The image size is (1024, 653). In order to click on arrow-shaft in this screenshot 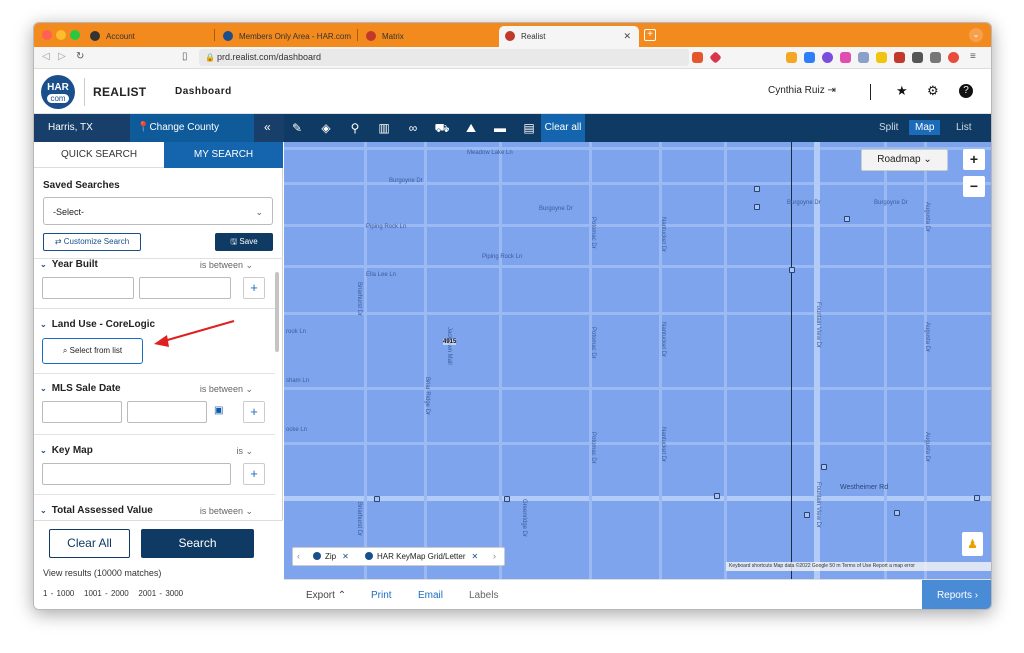, I will do `click(199, 331)`.